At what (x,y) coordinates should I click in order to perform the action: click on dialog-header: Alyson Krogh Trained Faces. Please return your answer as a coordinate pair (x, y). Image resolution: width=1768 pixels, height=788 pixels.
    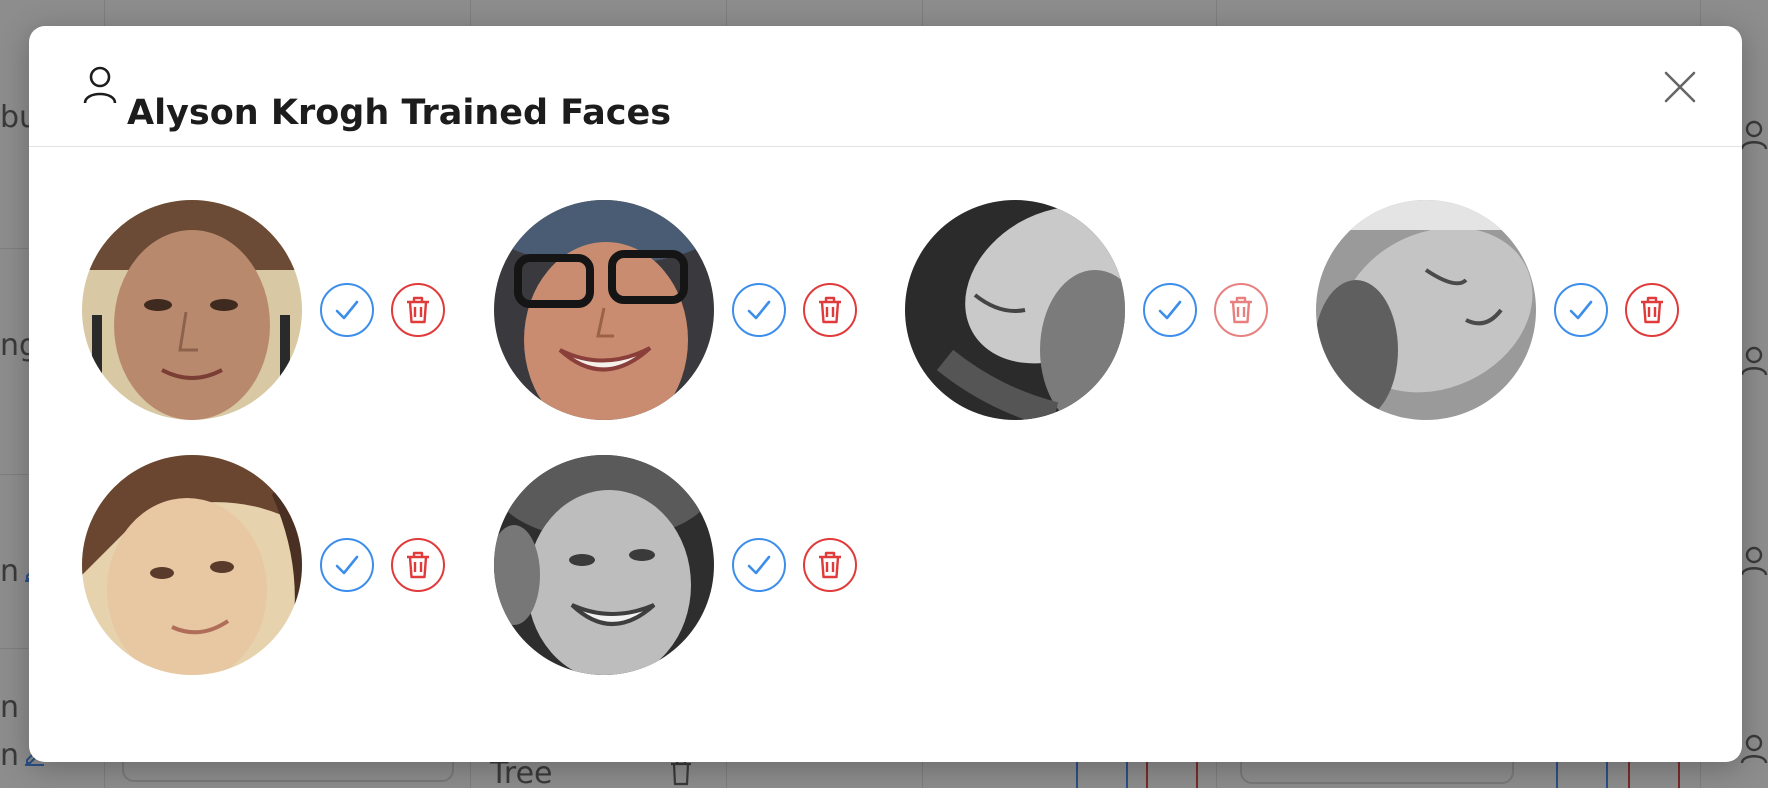
    Looking at the image, I should click on (885, 86).